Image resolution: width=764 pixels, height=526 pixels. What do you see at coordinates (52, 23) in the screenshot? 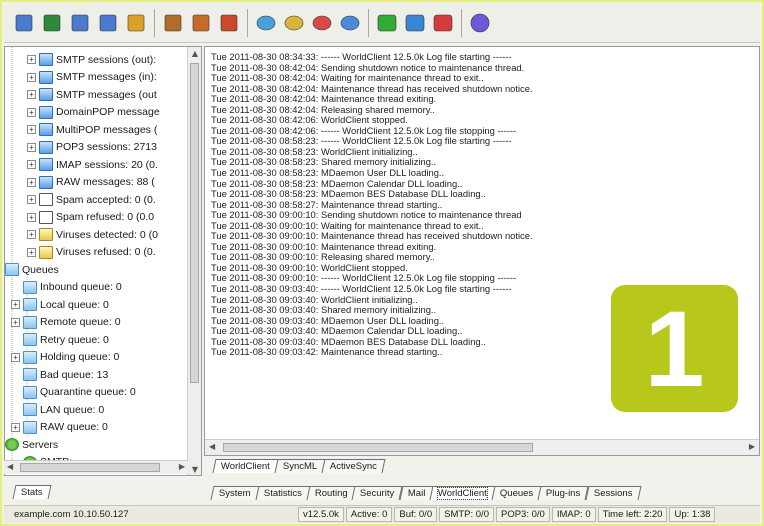
I see `connect-button` at bounding box center [52, 23].